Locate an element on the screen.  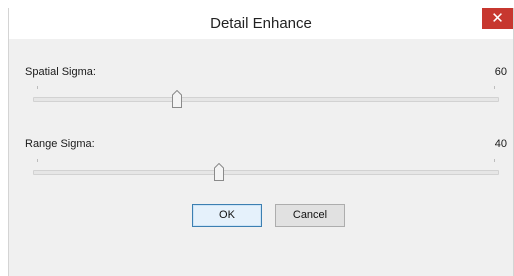
spatial-sigma-value: 60 is located at coordinates (500, 72).